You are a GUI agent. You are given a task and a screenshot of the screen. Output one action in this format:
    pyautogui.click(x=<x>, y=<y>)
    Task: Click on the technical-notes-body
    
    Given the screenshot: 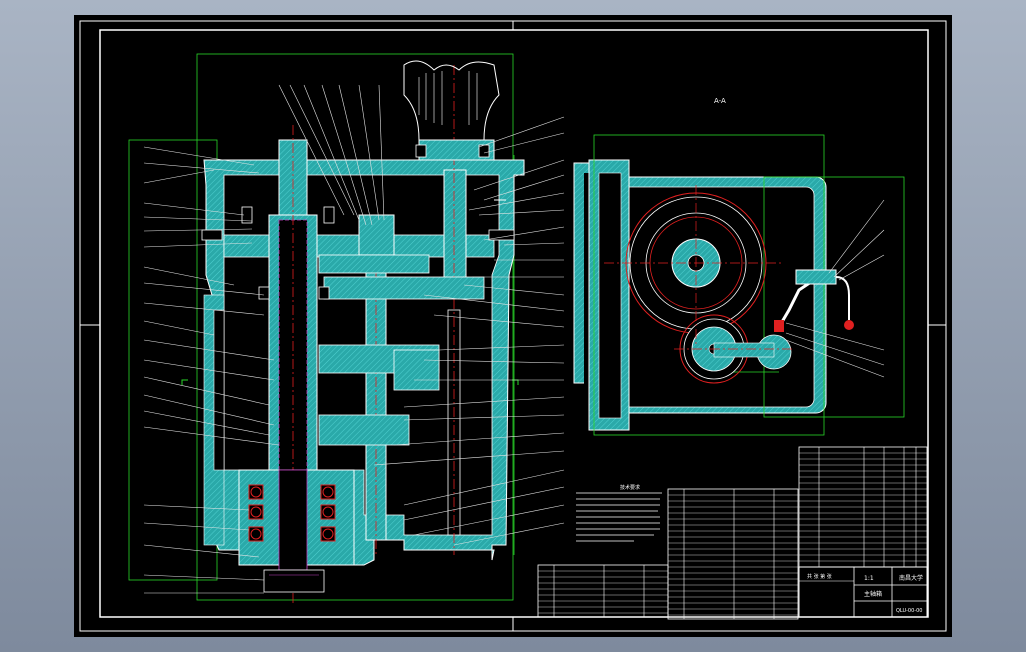 What is the action you would take?
    pyautogui.click(x=619, y=517)
    